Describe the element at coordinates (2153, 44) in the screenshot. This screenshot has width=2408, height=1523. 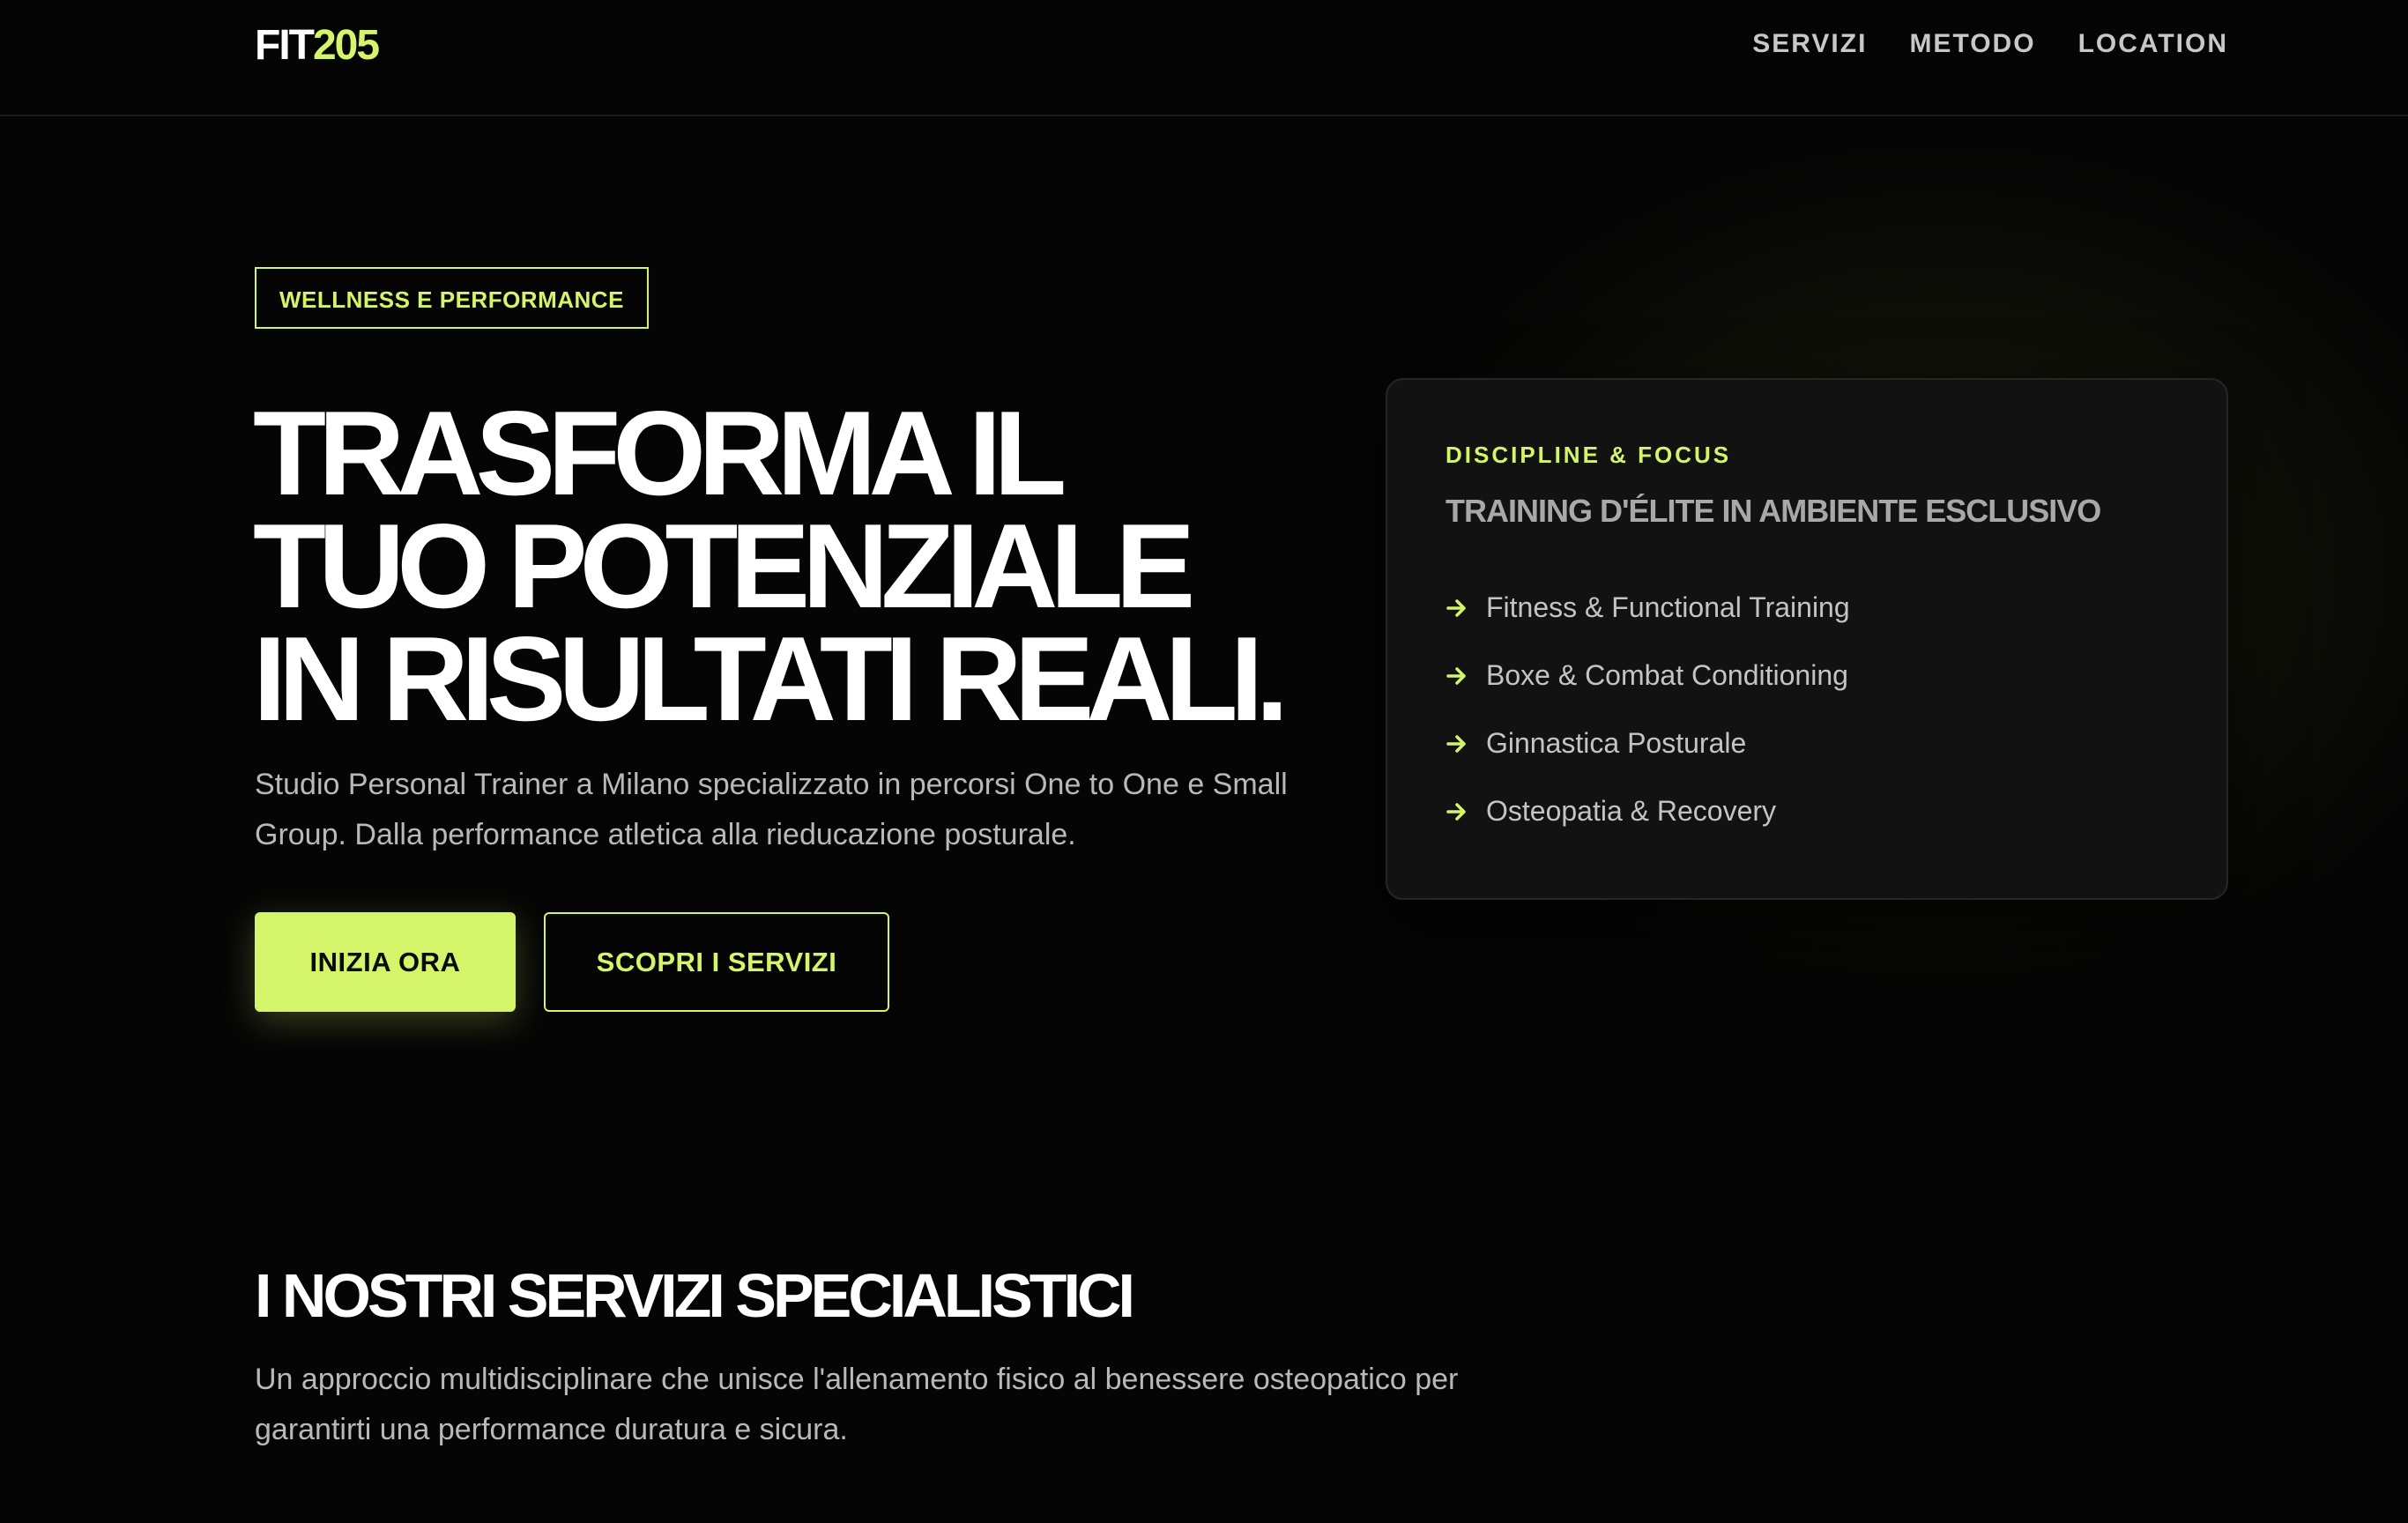
I see `nav-link-location: LOCATION` at that location.